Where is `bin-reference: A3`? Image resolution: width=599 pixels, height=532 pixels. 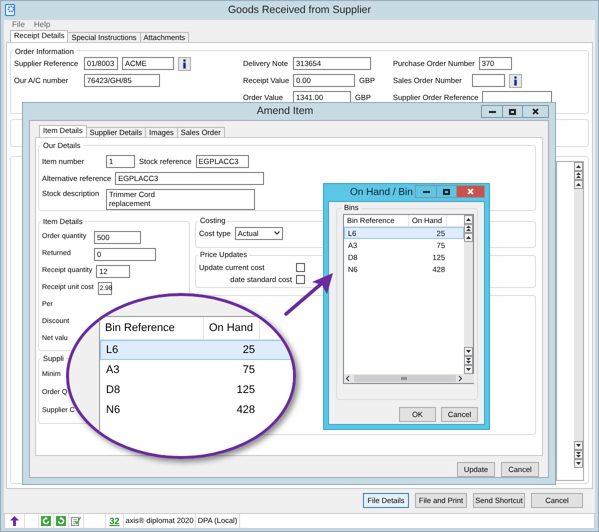 bin-reference: A3 is located at coordinates (112, 370).